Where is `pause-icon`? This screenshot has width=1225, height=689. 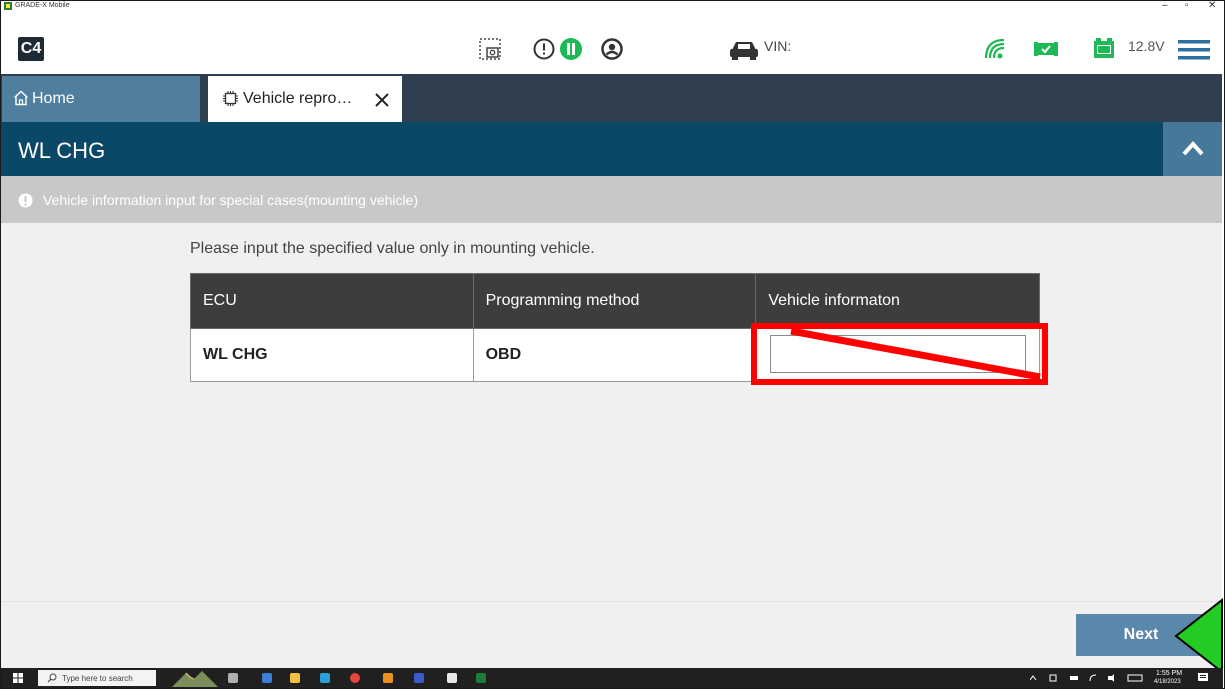
pause-icon is located at coordinates (571, 49).